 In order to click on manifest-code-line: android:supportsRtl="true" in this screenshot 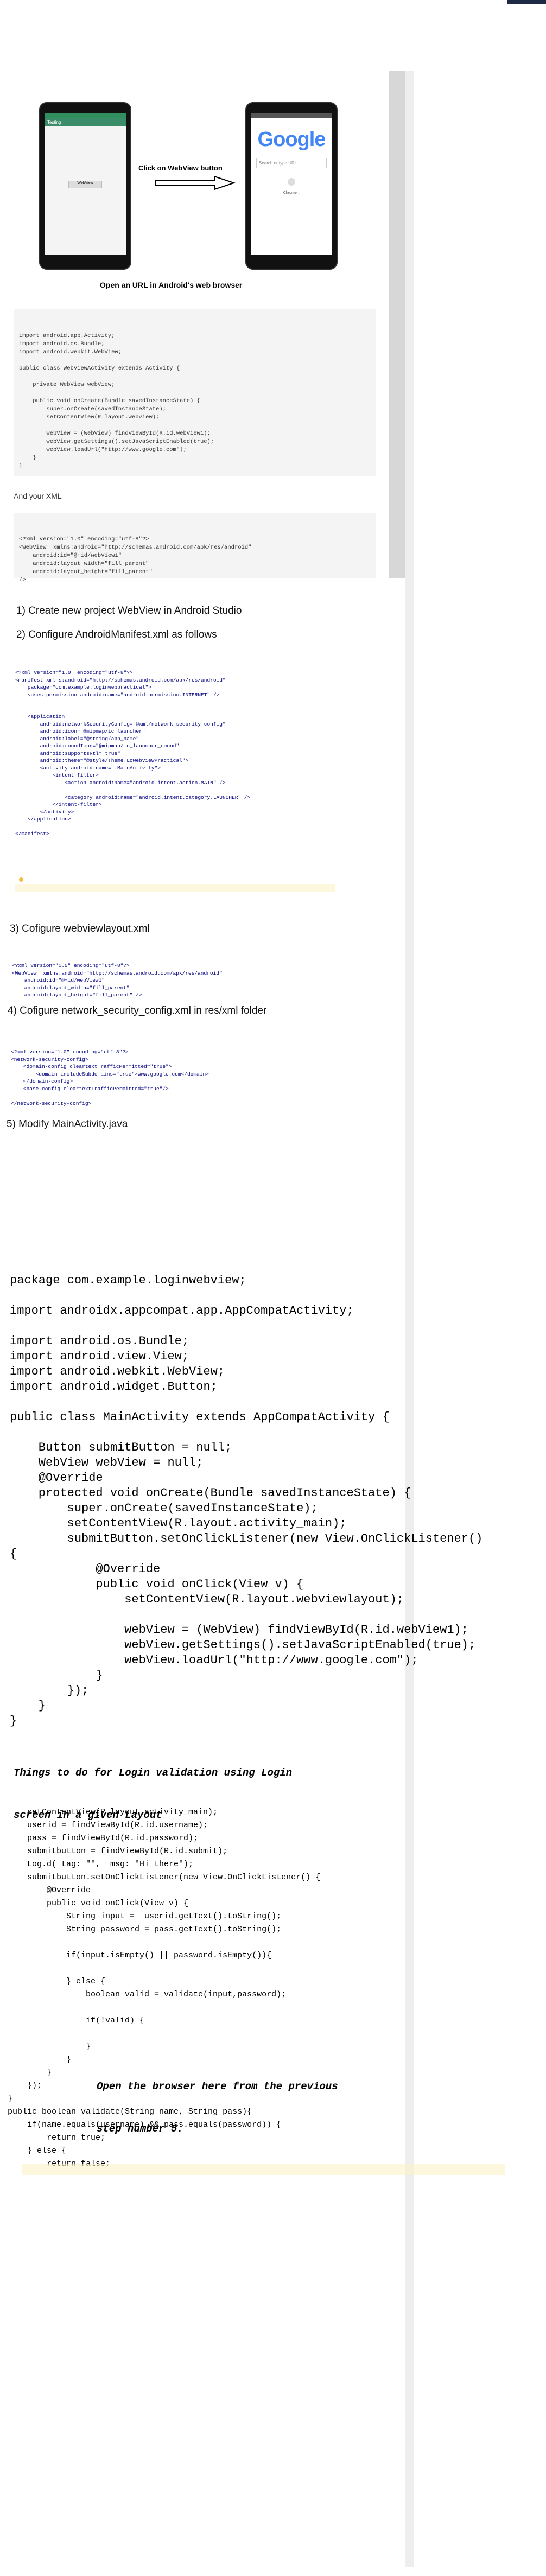, I will do `click(67, 753)`.